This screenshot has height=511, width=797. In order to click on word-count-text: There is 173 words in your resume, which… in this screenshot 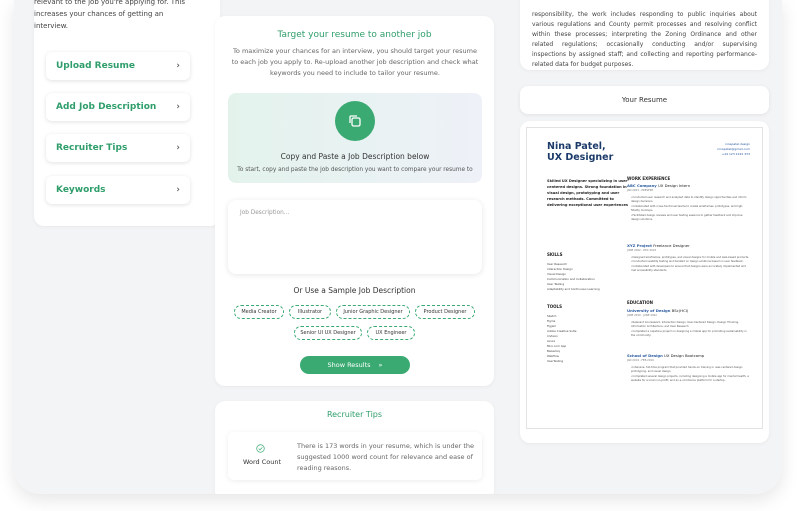, I will do `click(386, 457)`.